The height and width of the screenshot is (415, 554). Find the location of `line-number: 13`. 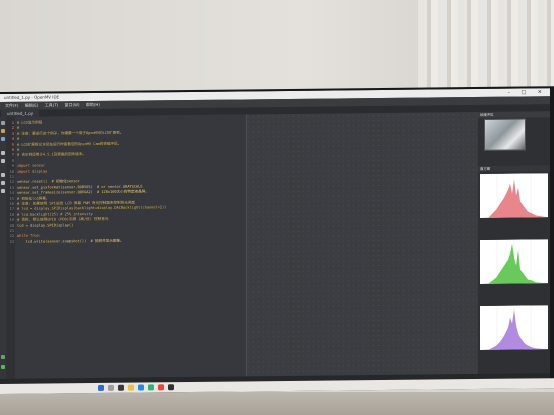

line-number: 13 is located at coordinates (11, 187).